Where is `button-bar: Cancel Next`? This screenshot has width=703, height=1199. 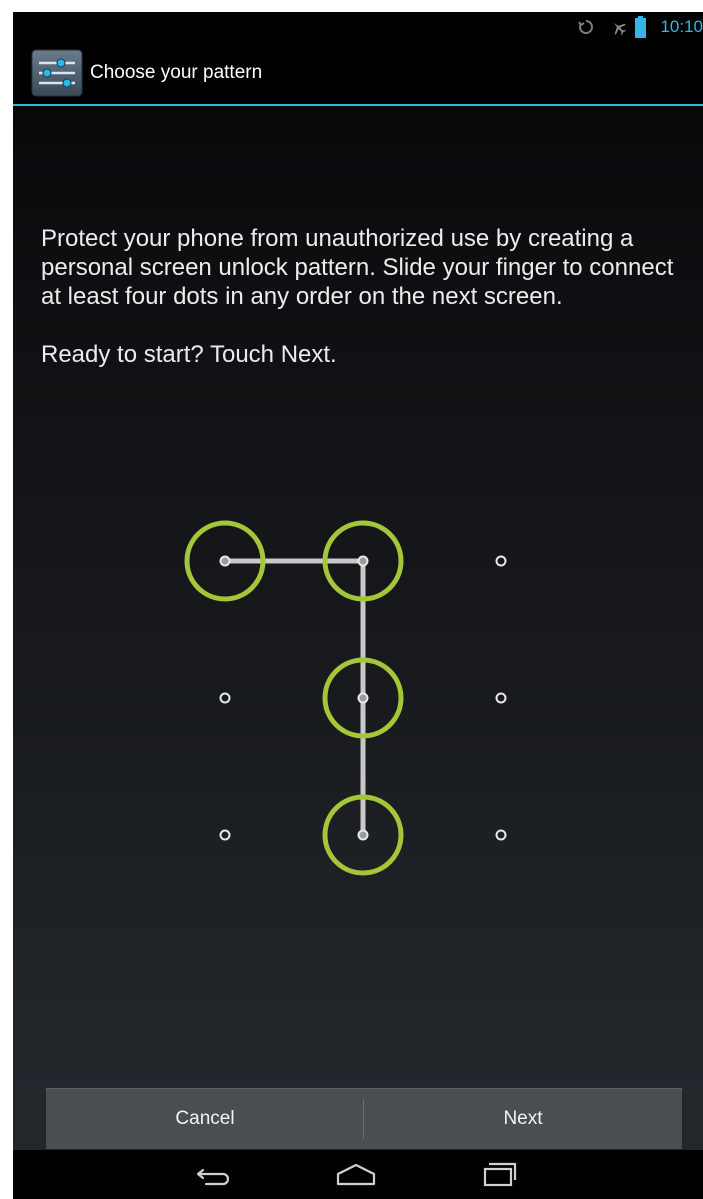 button-bar: Cancel Next is located at coordinates (364, 1118).